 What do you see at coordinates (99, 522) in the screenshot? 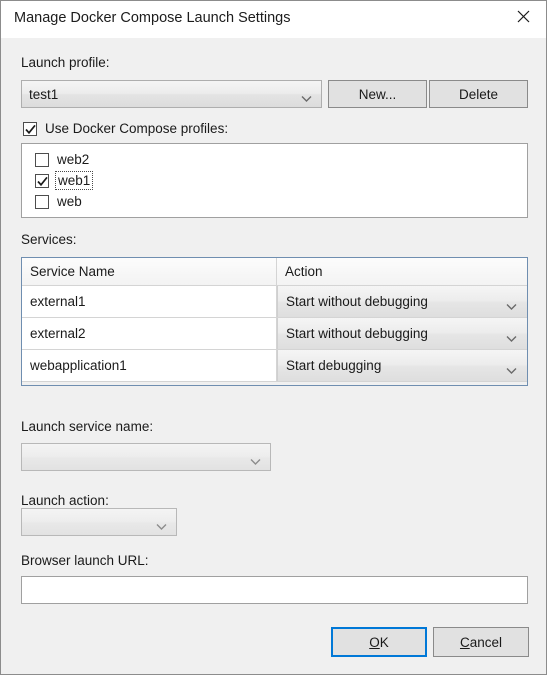
I see `launch-action-combobox` at bounding box center [99, 522].